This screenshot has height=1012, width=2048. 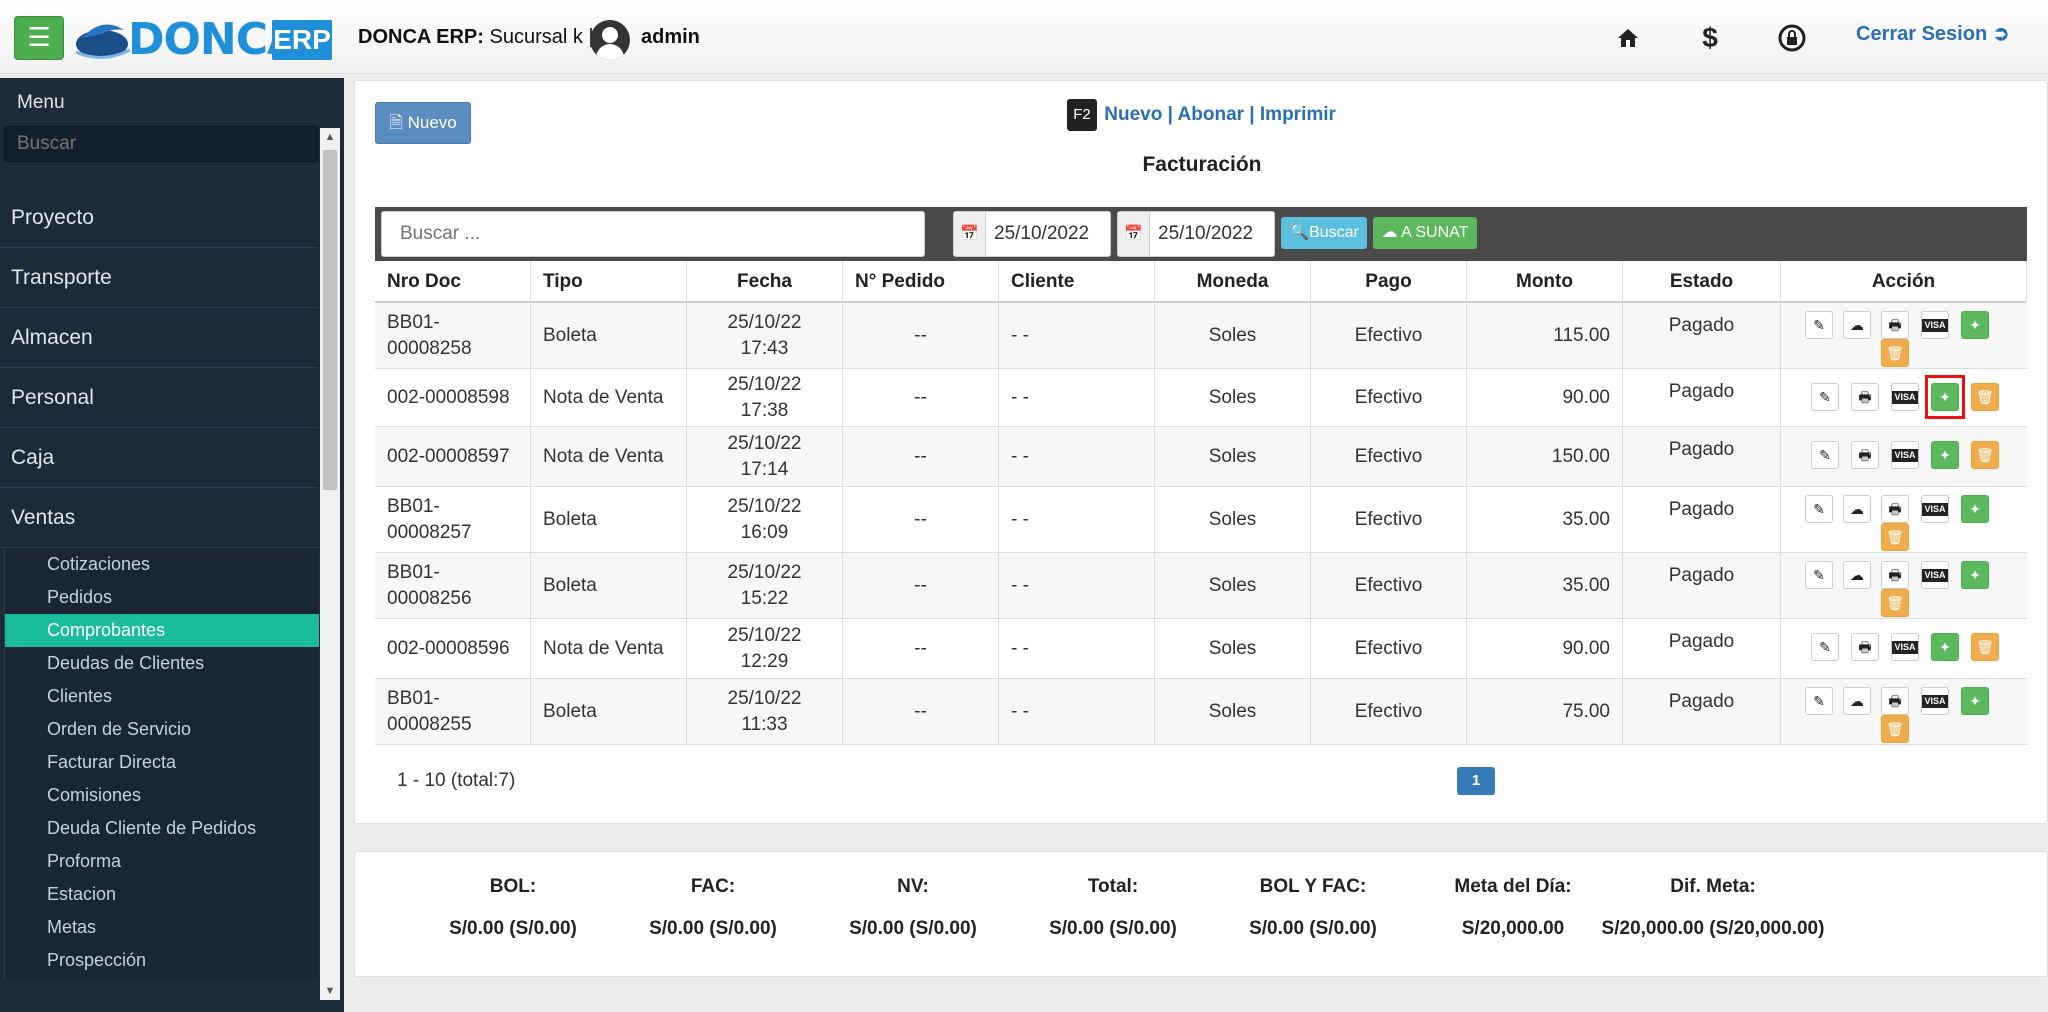 What do you see at coordinates (609, 648) in the screenshot?
I see `cell-tipo: Nota de Venta` at bounding box center [609, 648].